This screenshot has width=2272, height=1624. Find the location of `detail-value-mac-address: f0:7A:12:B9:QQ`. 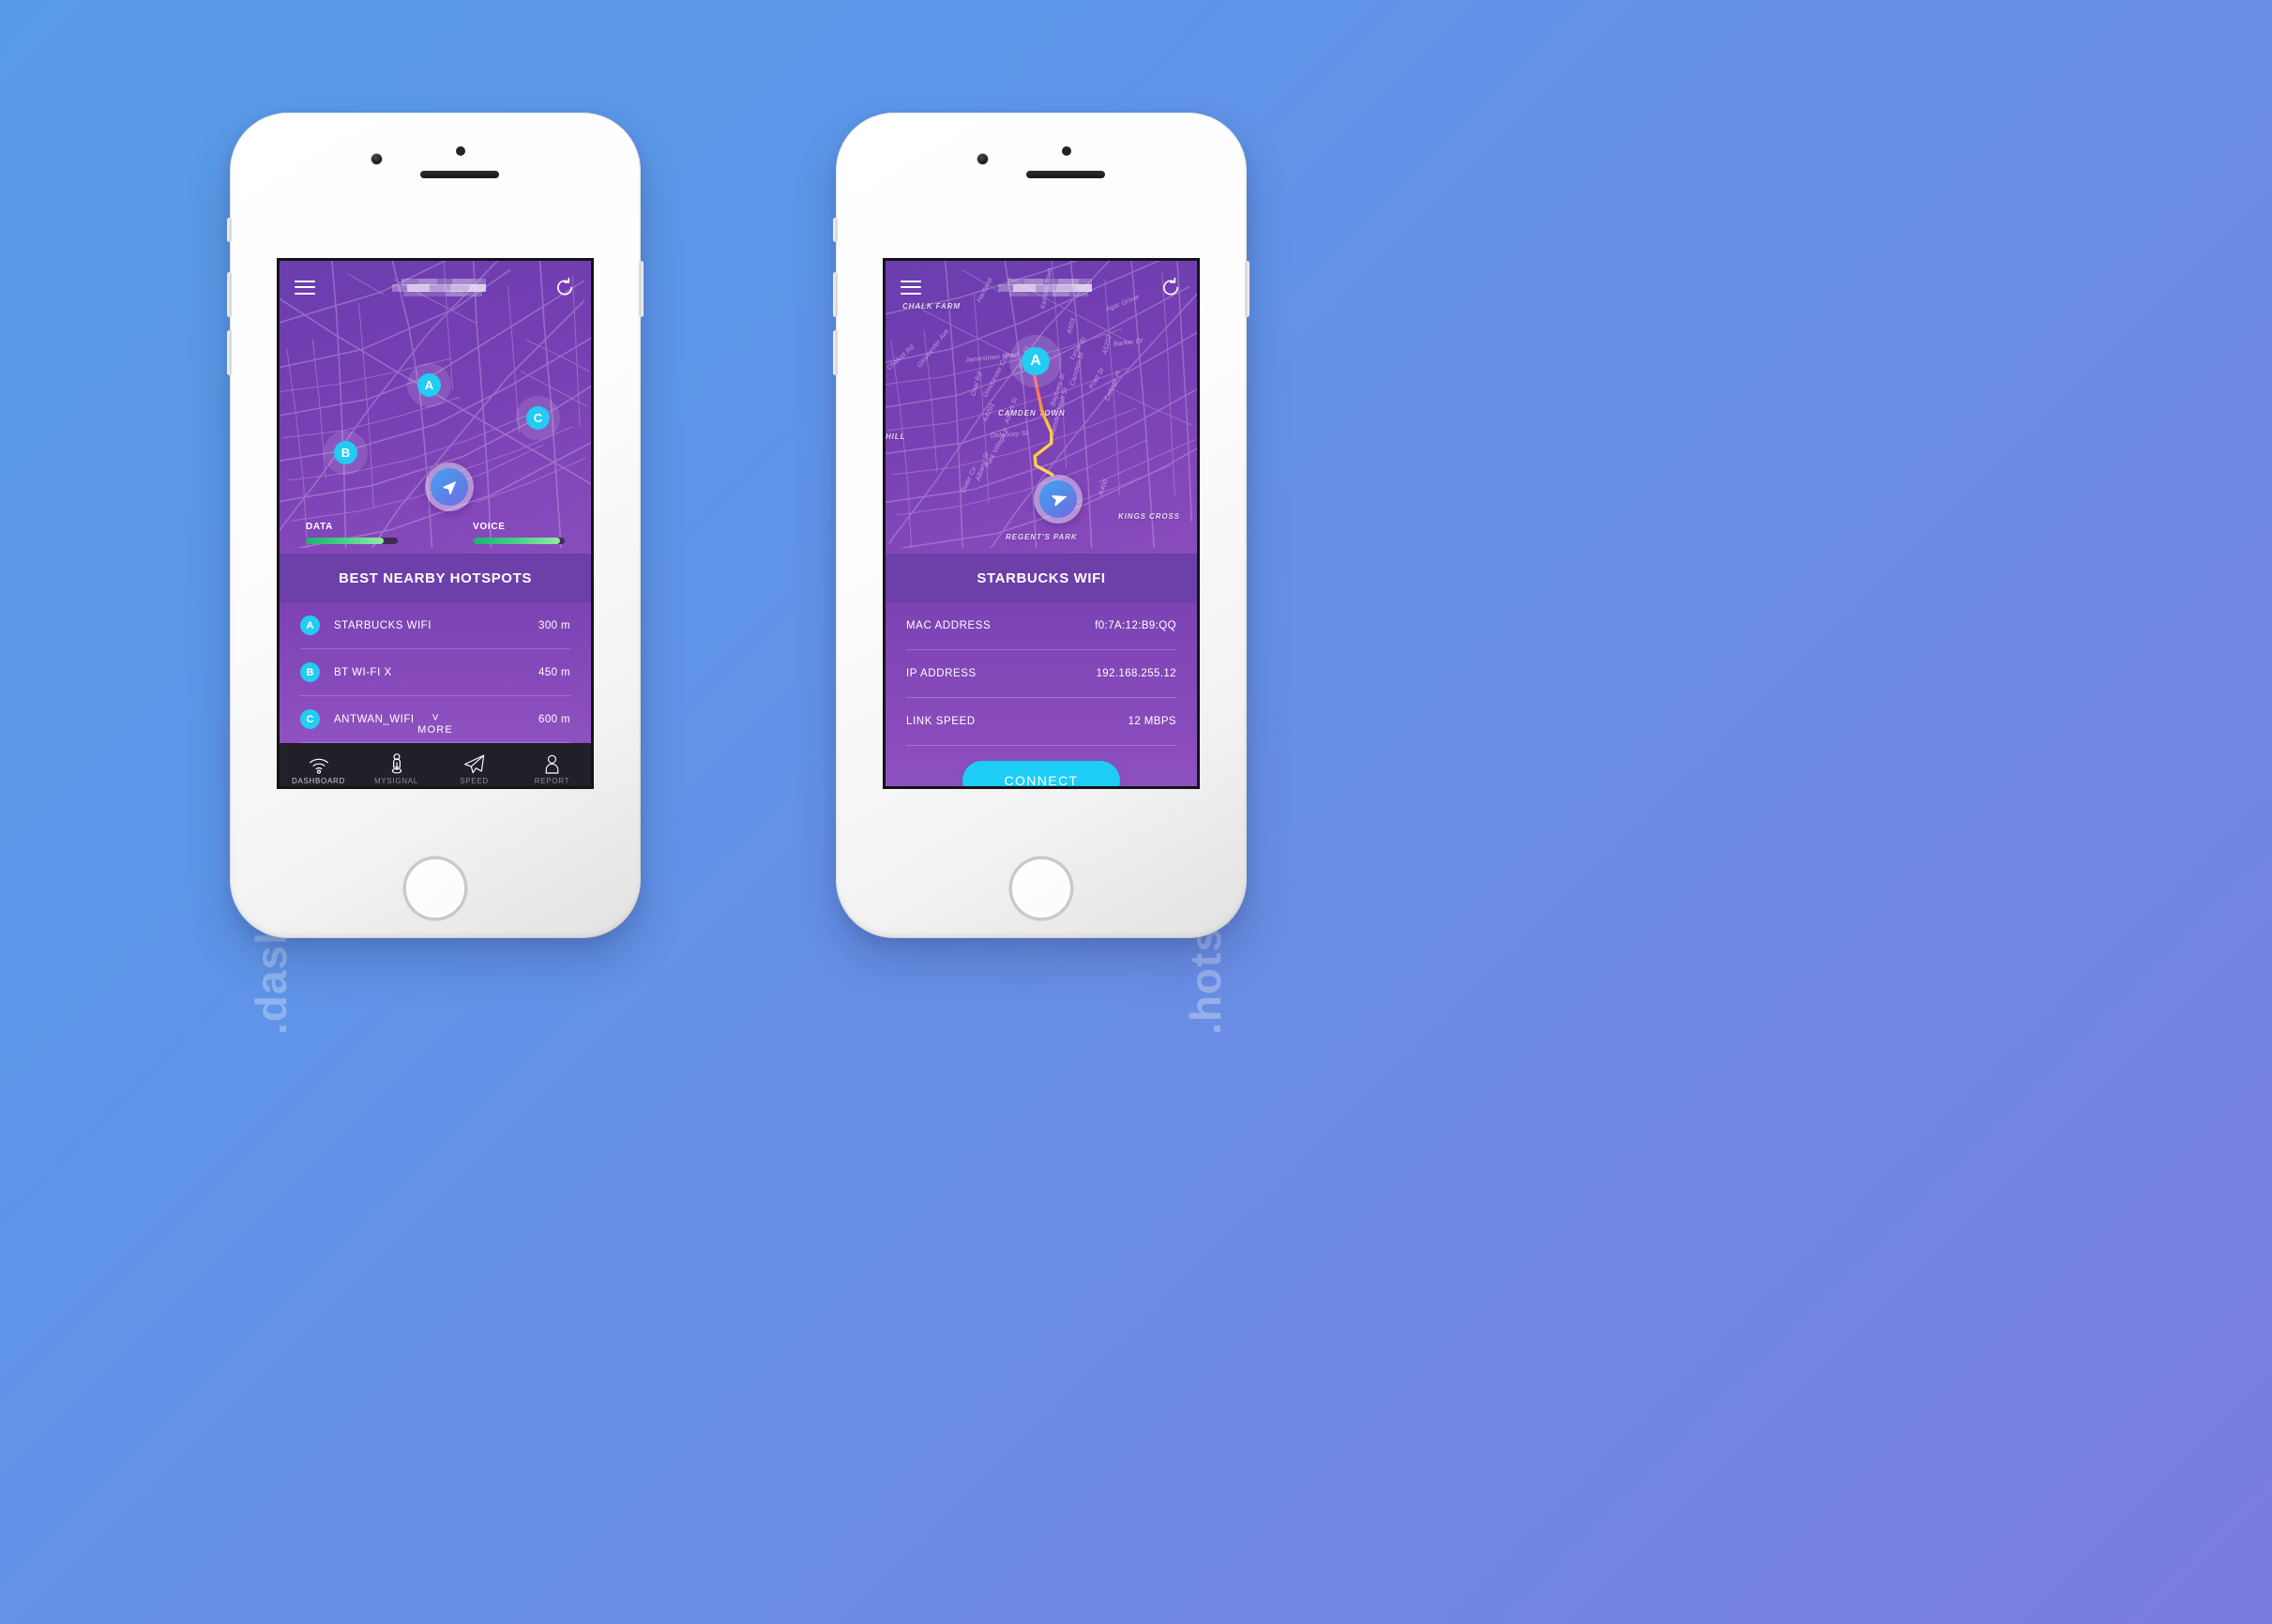

detail-value-mac-address: f0:7A:12:B9:QQ is located at coordinates (1135, 625).